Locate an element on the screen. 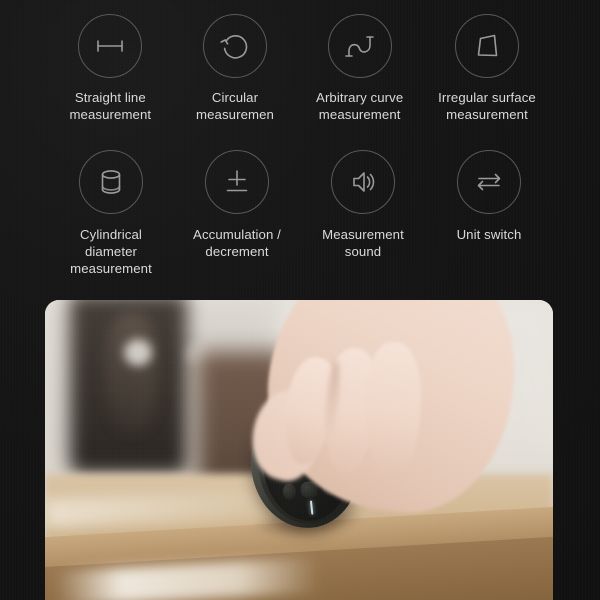 This screenshot has width=600, height=600. feature-label: Irregular surface measurement is located at coordinates (487, 106).